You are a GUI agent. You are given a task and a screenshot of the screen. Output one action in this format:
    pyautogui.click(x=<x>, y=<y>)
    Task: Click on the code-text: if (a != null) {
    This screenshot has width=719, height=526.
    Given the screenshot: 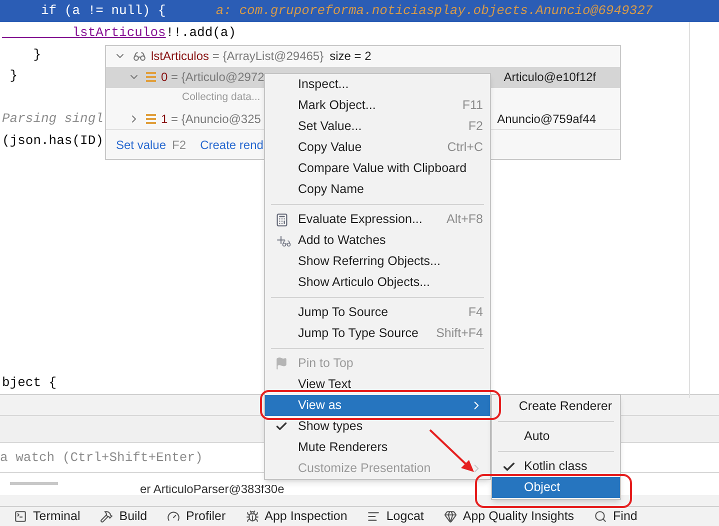 What is the action you would take?
    pyautogui.click(x=103, y=11)
    